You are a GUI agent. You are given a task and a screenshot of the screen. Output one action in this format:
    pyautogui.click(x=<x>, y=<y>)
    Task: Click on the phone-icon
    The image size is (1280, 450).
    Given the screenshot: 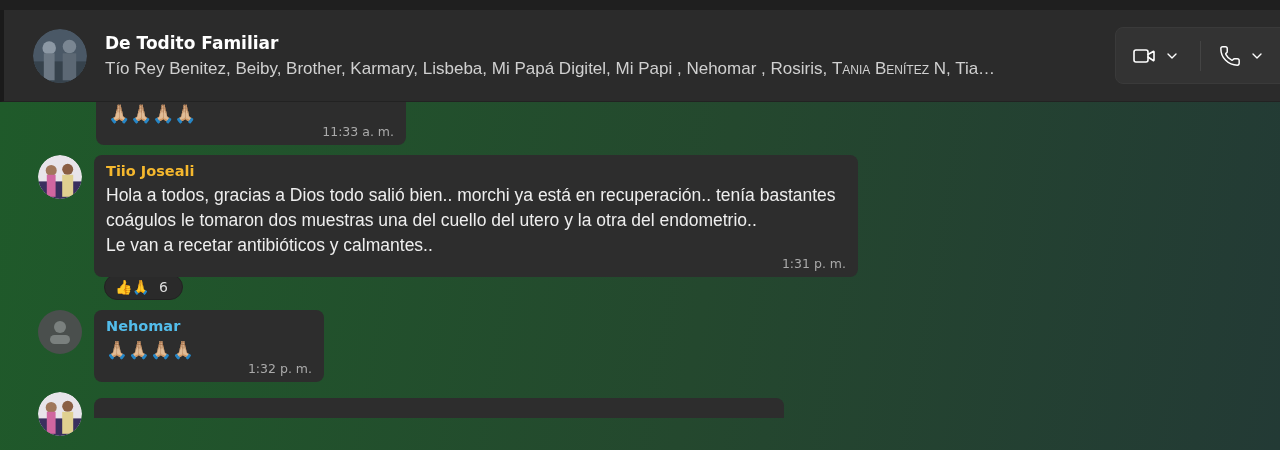 What is the action you would take?
    pyautogui.click(x=1230, y=55)
    